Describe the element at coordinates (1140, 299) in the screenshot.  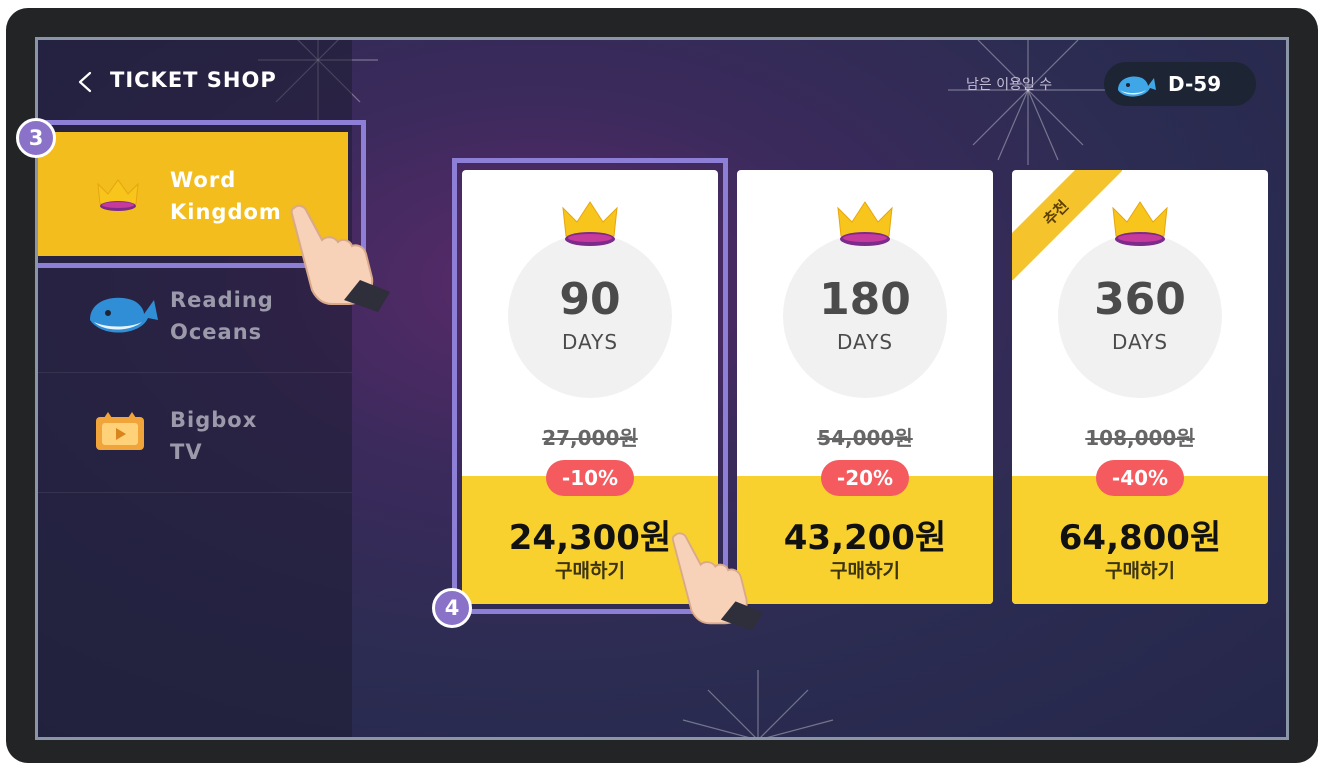
I see `ticket-days: 360` at that location.